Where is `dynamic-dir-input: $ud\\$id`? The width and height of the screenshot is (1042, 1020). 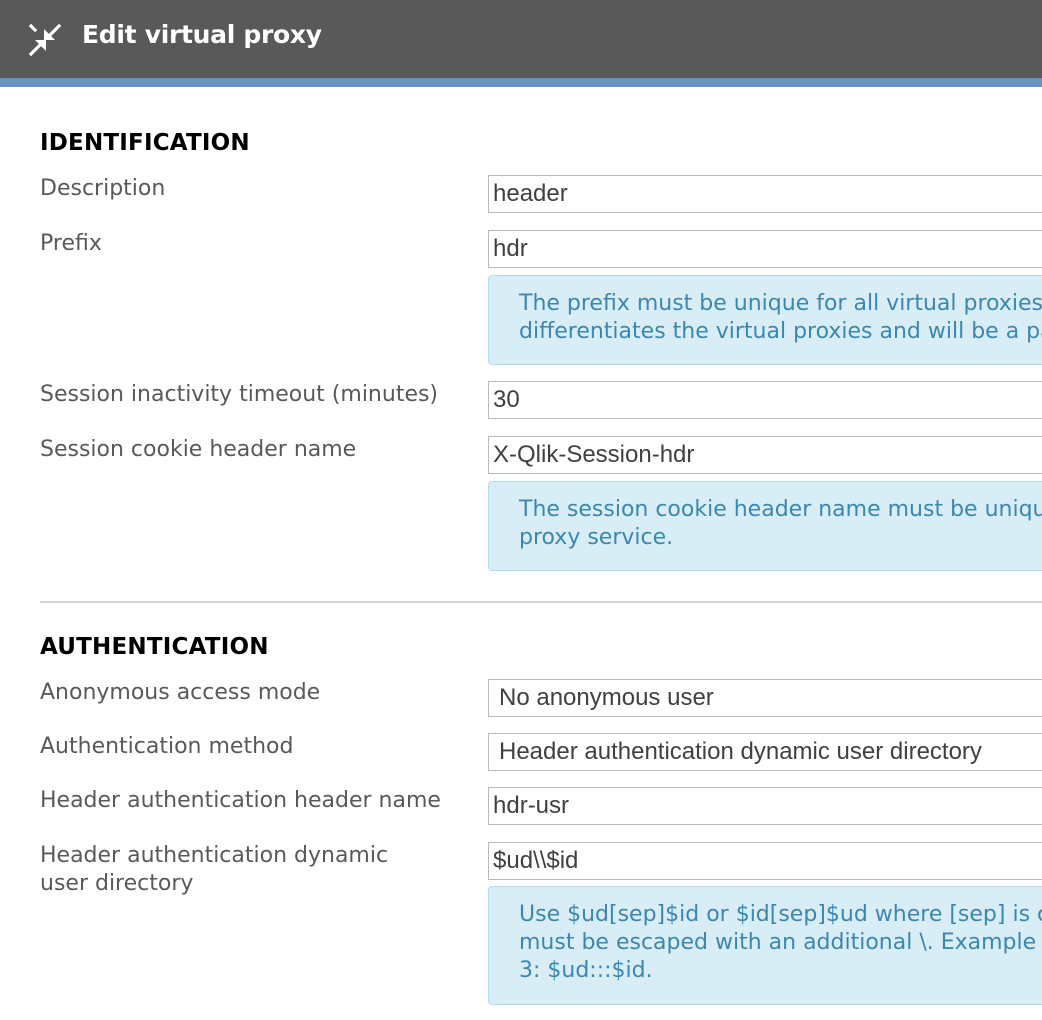 dynamic-dir-input: $ud\\$id is located at coordinates (765, 861).